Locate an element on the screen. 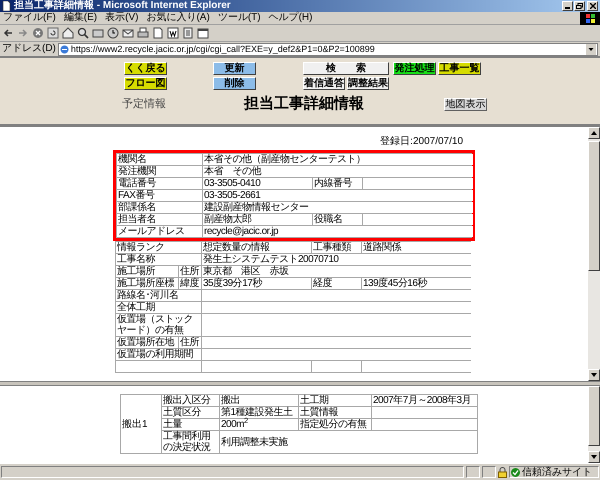  nav-button: フロー図 is located at coordinates (145, 83).